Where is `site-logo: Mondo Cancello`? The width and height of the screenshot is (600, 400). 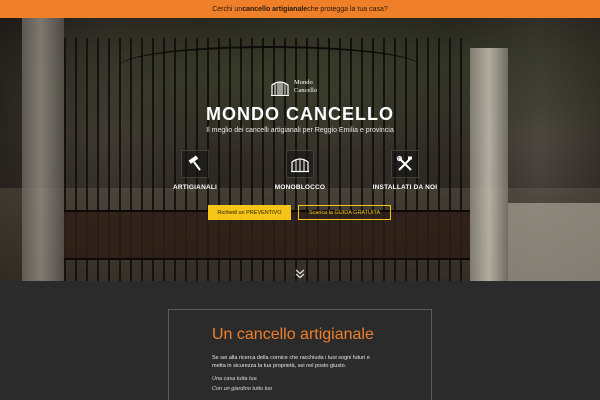
site-logo: Mondo Cancello is located at coordinates (301, 87).